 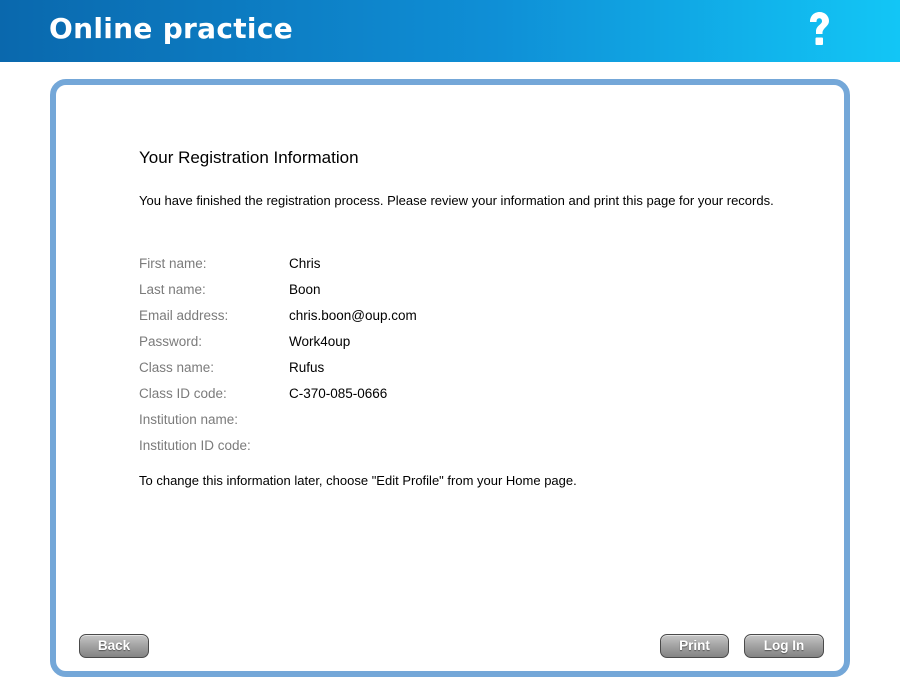 What do you see at coordinates (305, 263) in the screenshot?
I see `field-value: Chris` at bounding box center [305, 263].